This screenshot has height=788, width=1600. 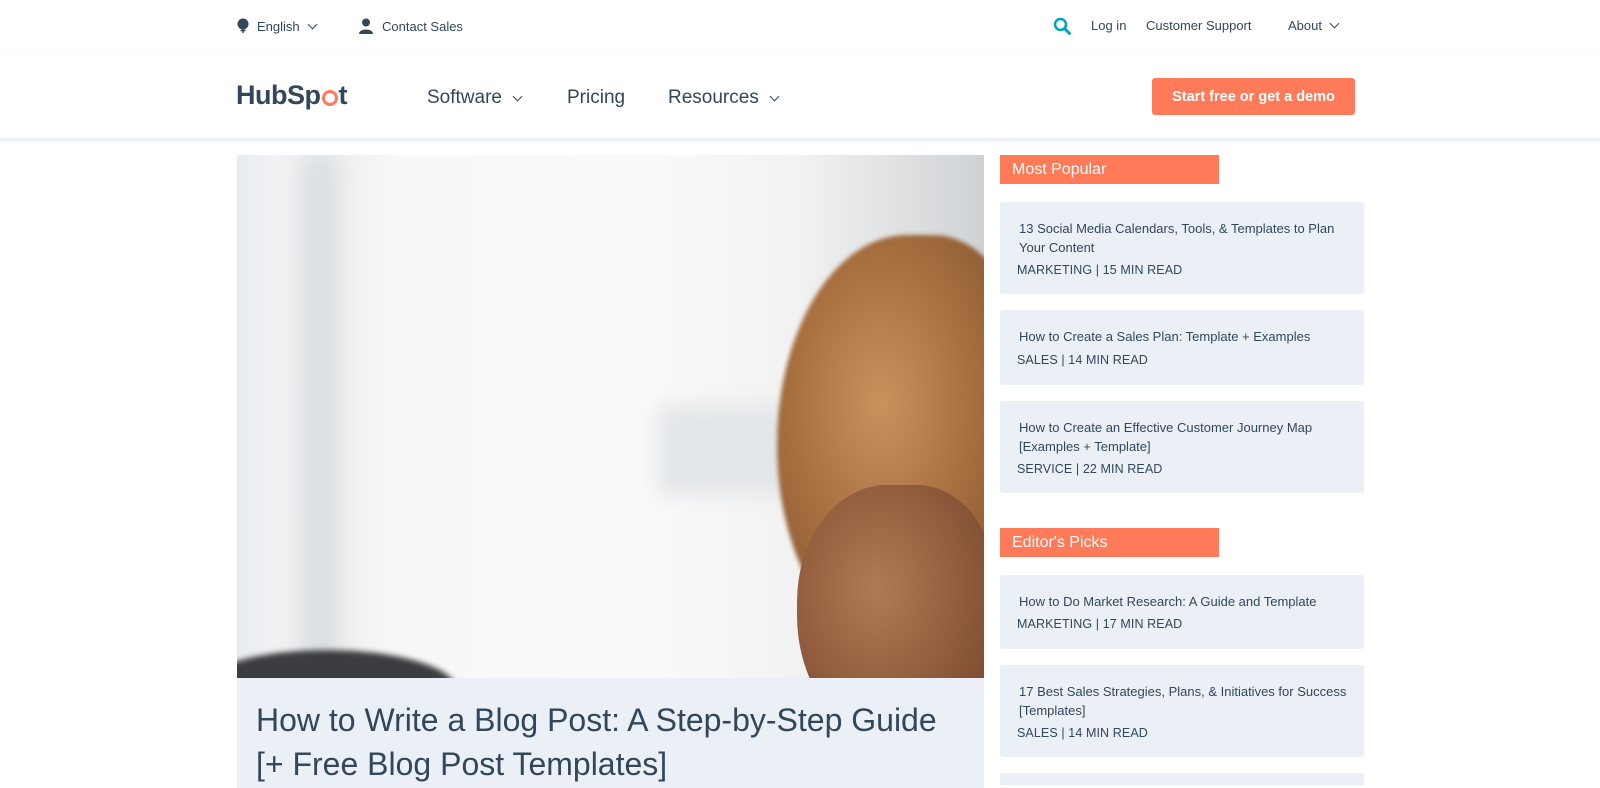 I want to click on search-icon, so click(x=1062, y=26).